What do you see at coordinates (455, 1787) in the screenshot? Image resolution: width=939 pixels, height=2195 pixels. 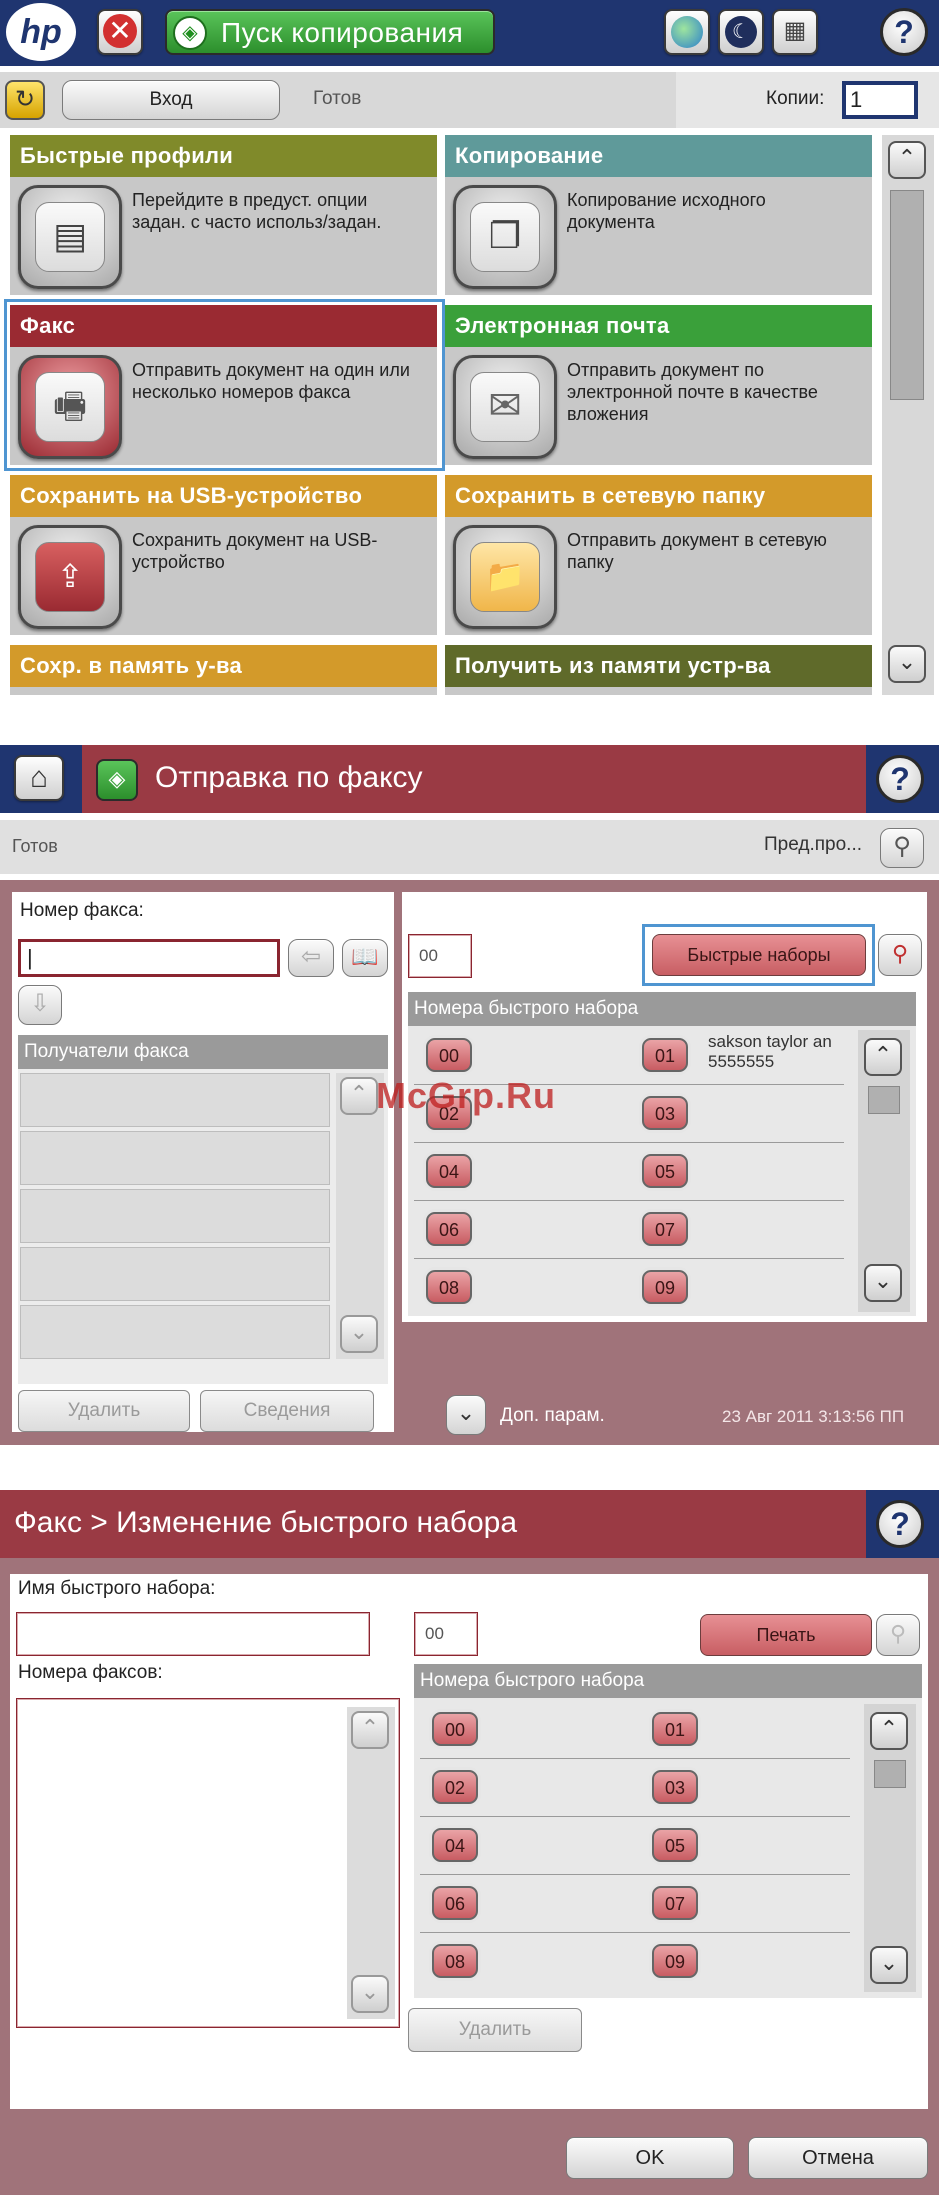 I see `speed-dial-slot: 02` at bounding box center [455, 1787].